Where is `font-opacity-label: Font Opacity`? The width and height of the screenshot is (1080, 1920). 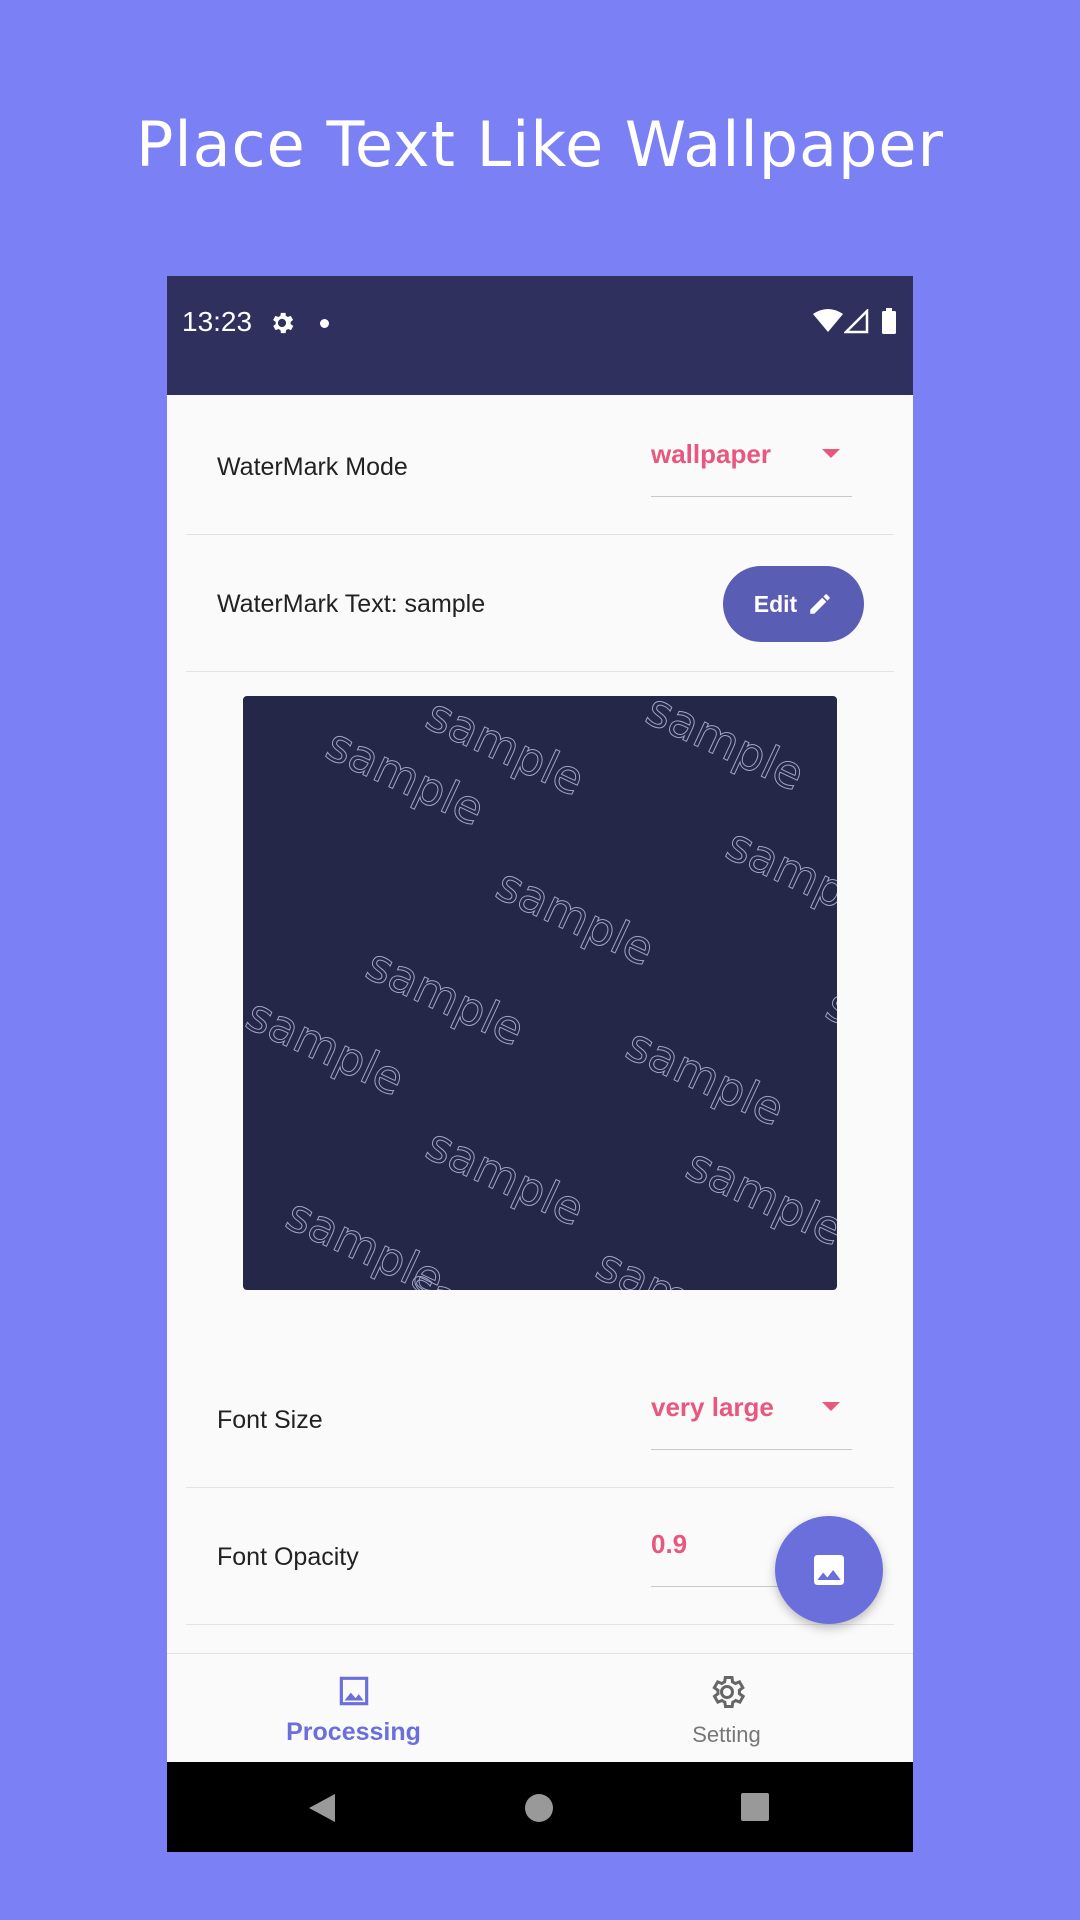 font-opacity-label: Font Opacity is located at coordinates (288, 1557).